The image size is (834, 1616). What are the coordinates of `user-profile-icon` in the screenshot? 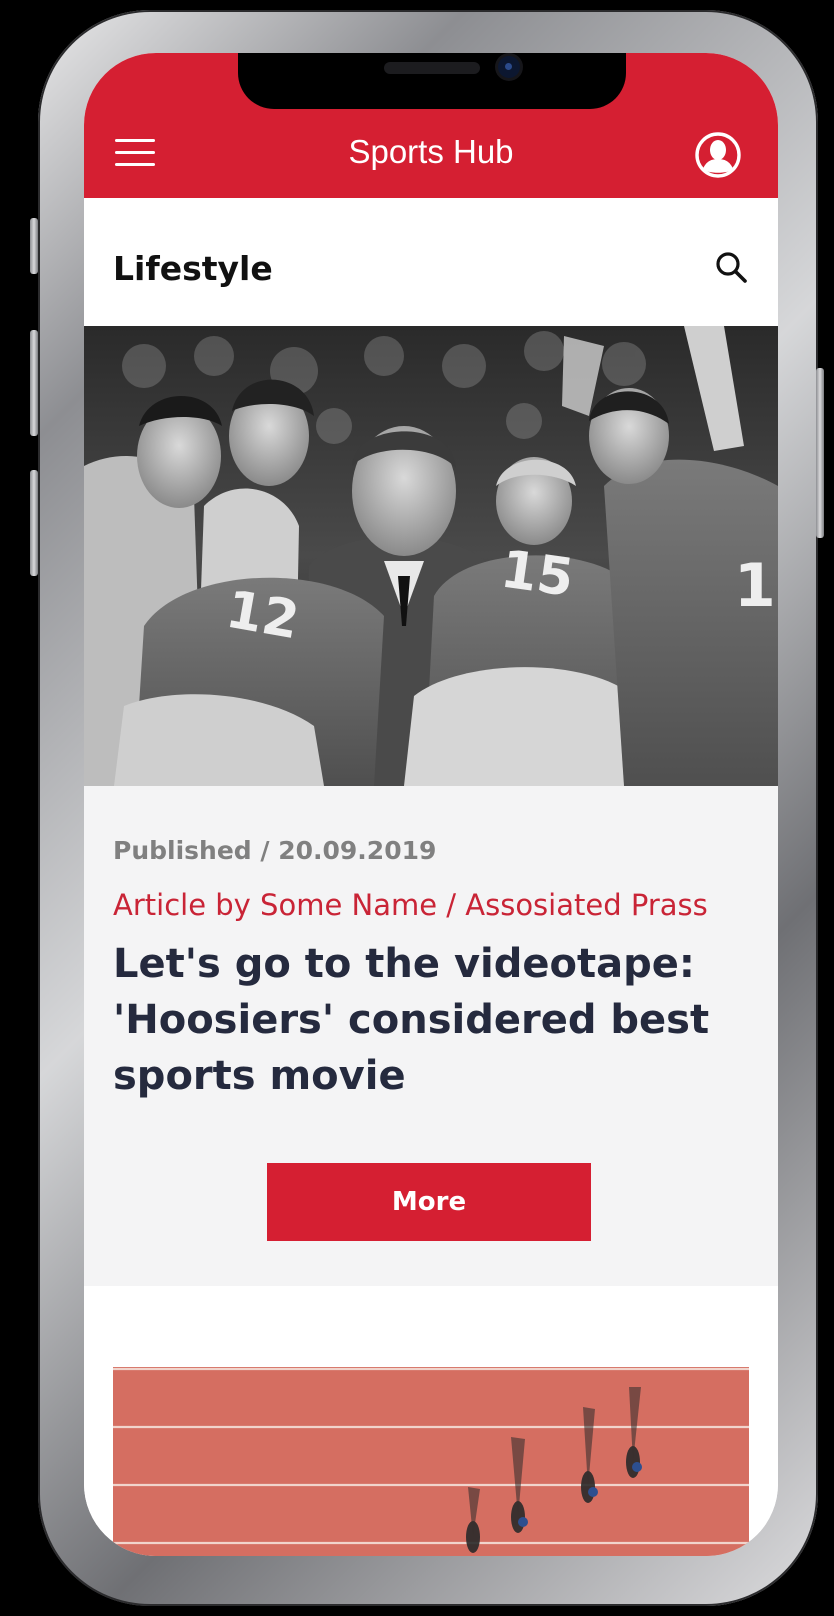 It's located at (718, 155).